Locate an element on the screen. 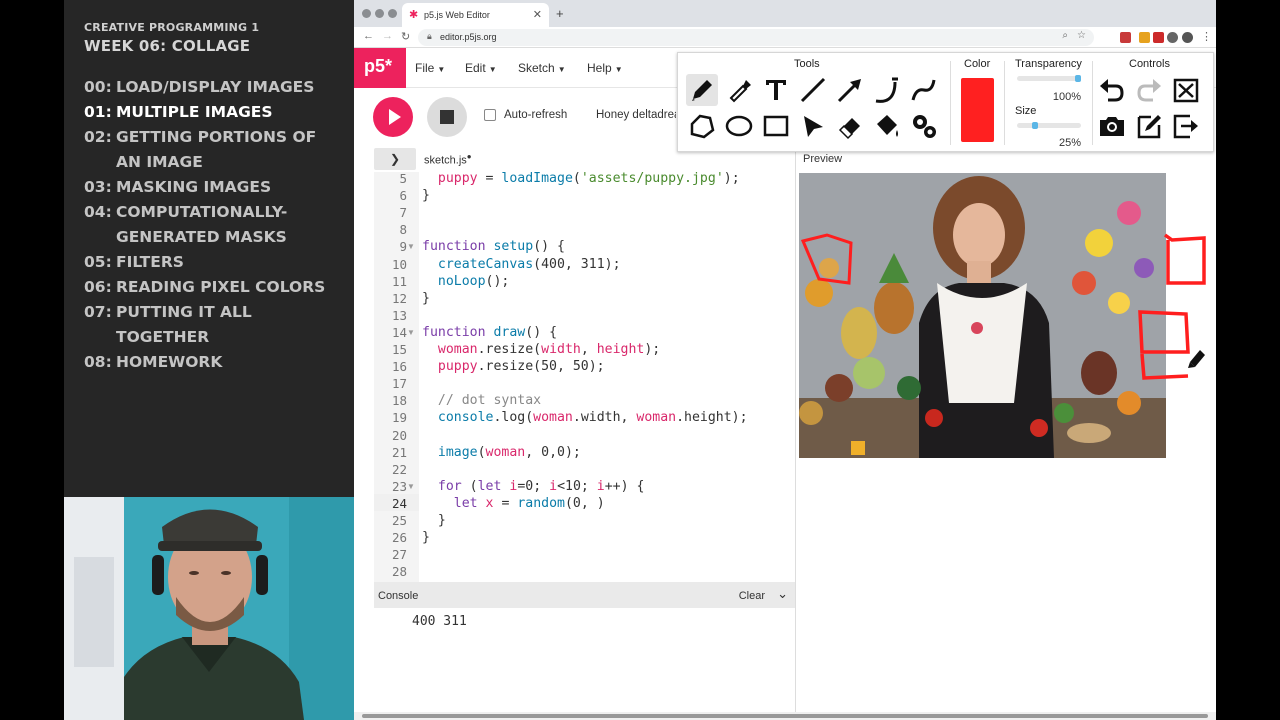 The image size is (1280, 720). code-line: function draw() { is located at coordinates (489, 332).